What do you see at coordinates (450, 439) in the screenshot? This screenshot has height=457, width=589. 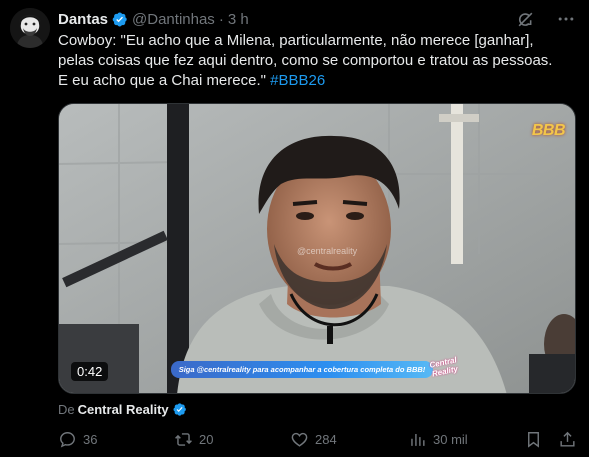 I see `views-count: 30 mil` at bounding box center [450, 439].